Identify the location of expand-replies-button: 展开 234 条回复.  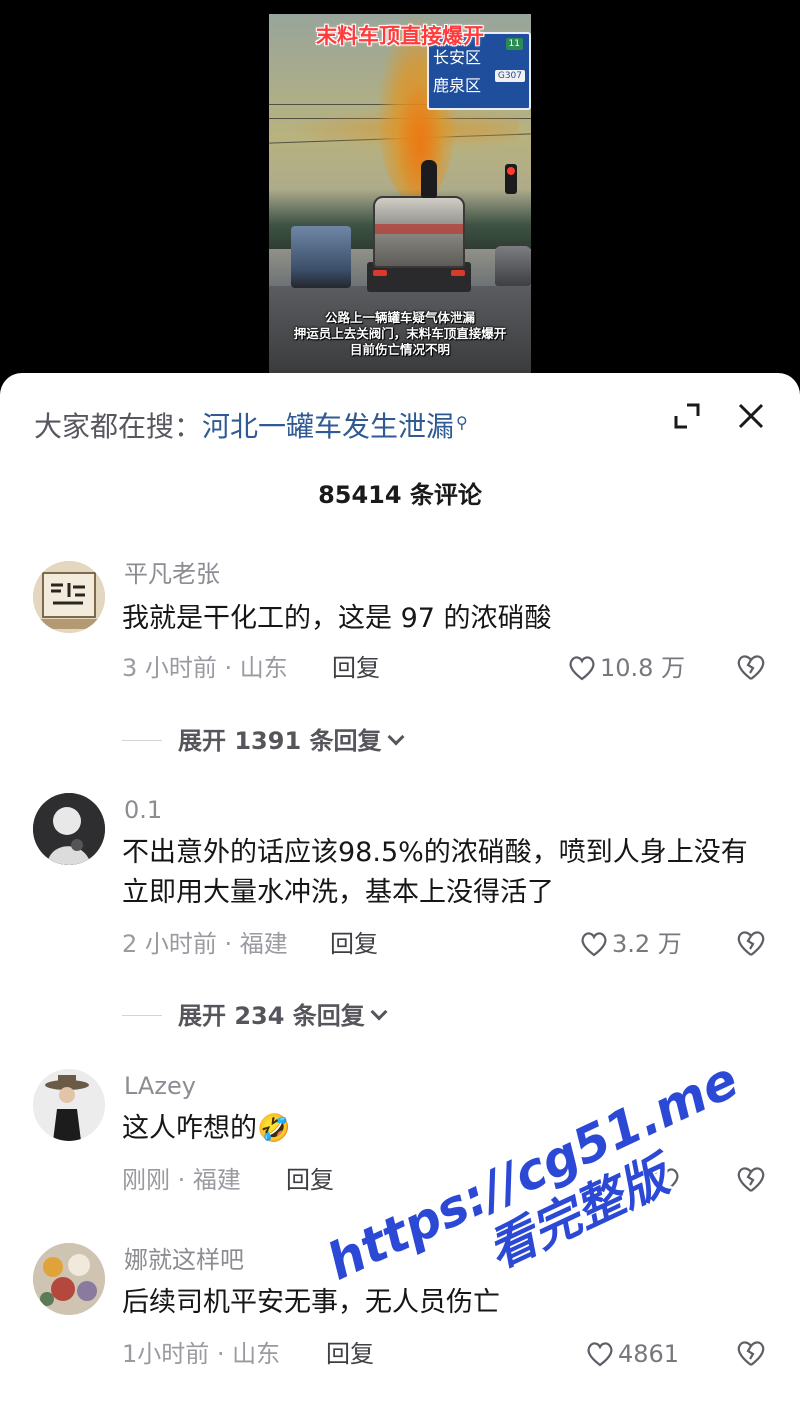
(255, 1016).